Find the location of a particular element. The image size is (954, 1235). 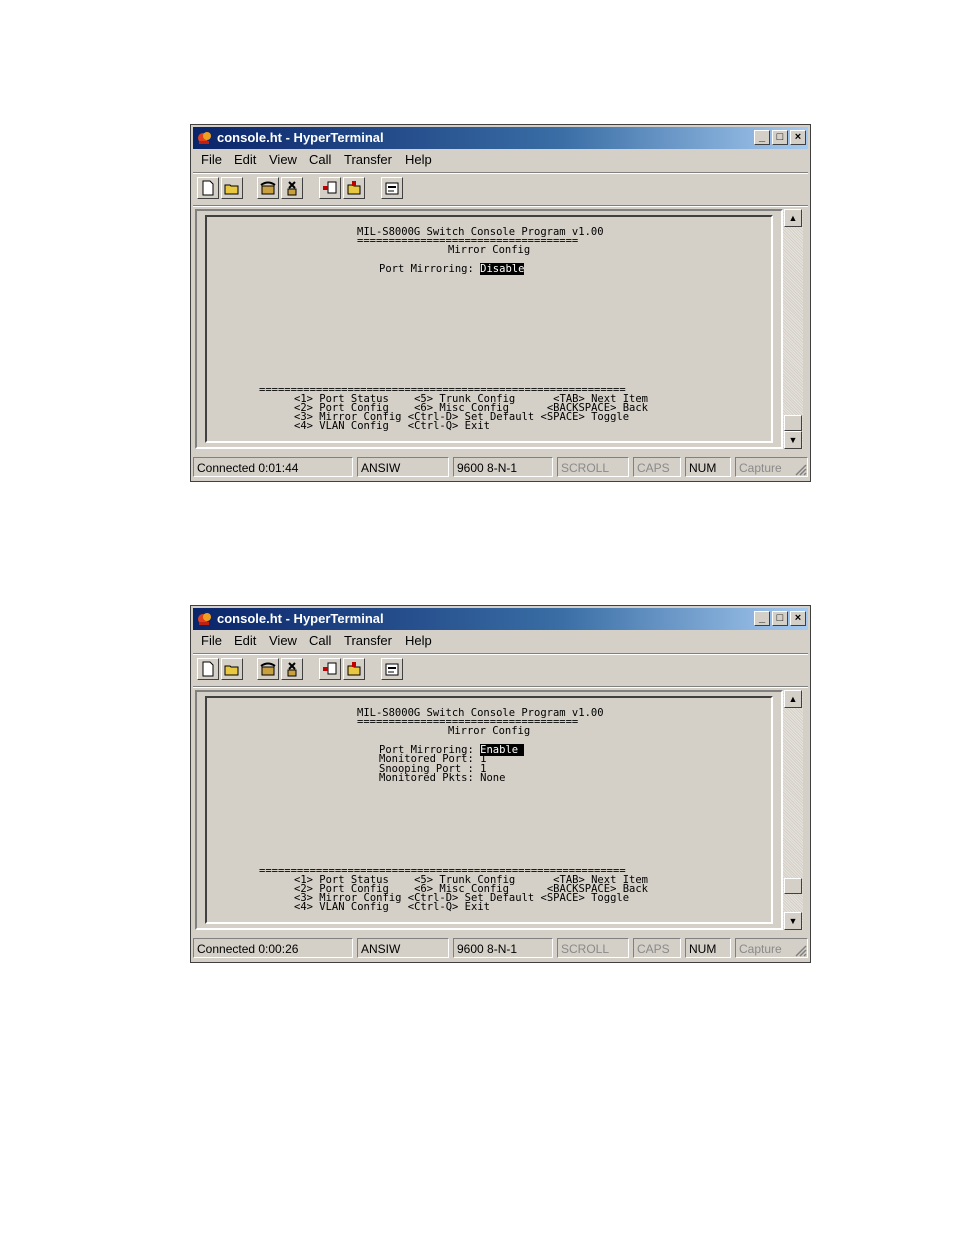

status-connected: Connected 0:00:26 is located at coordinates (273, 948).